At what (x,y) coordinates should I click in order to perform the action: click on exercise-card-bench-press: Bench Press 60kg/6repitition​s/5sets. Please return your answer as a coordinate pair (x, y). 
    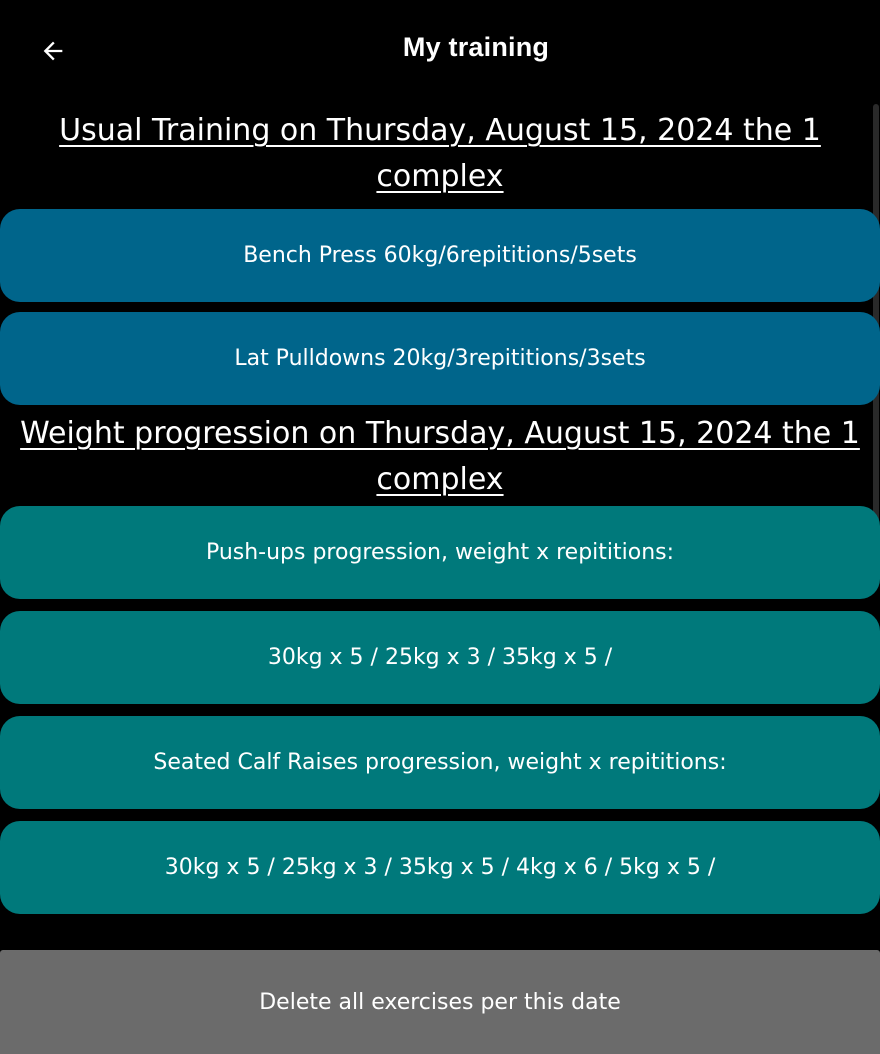
    Looking at the image, I should click on (440, 255).